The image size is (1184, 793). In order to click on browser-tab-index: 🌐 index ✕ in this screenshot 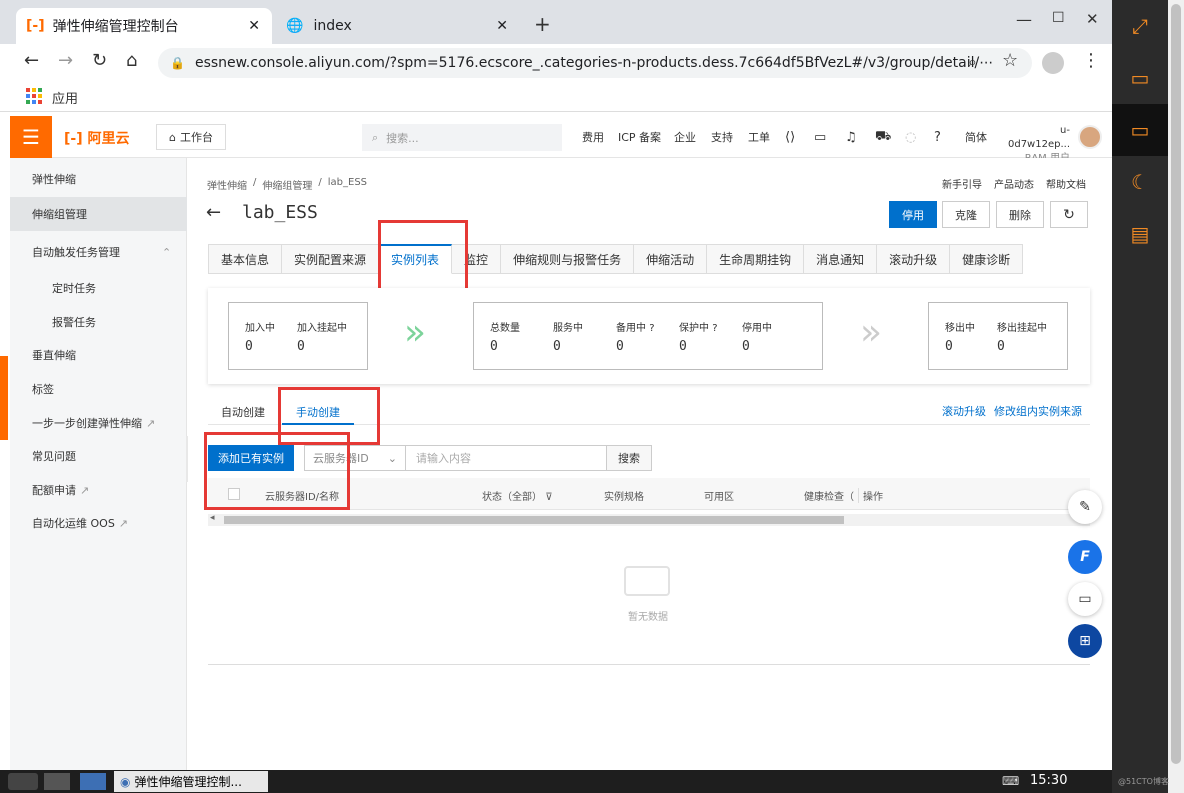, I will do `click(398, 26)`.